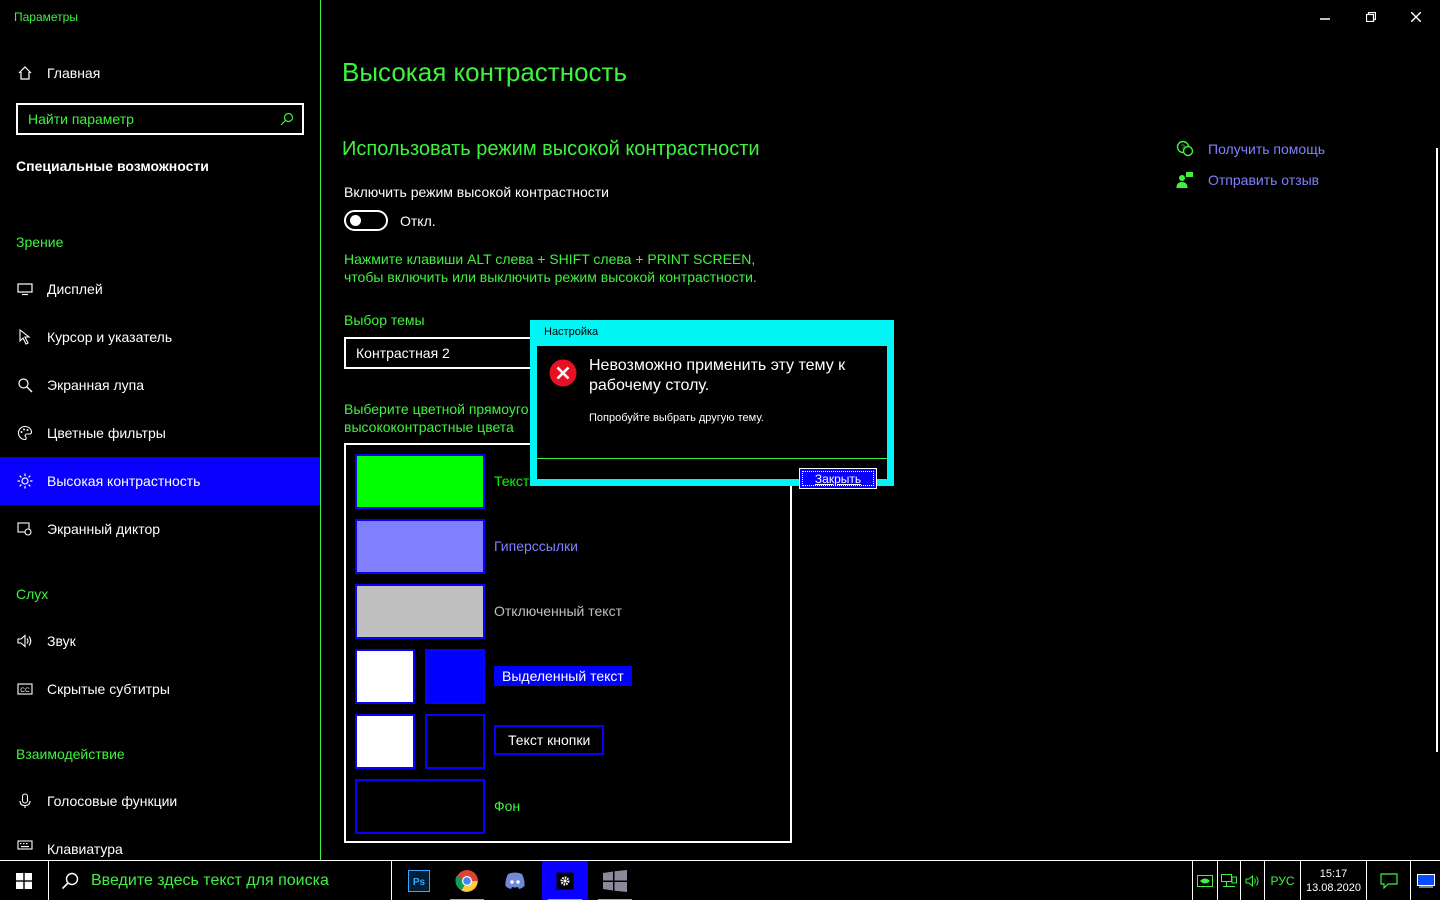 The height and width of the screenshot is (900, 1440). What do you see at coordinates (1333, 888) in the screenshot?
I see `clock-date: 13.08.2020` at bounding box center [1333, 888].